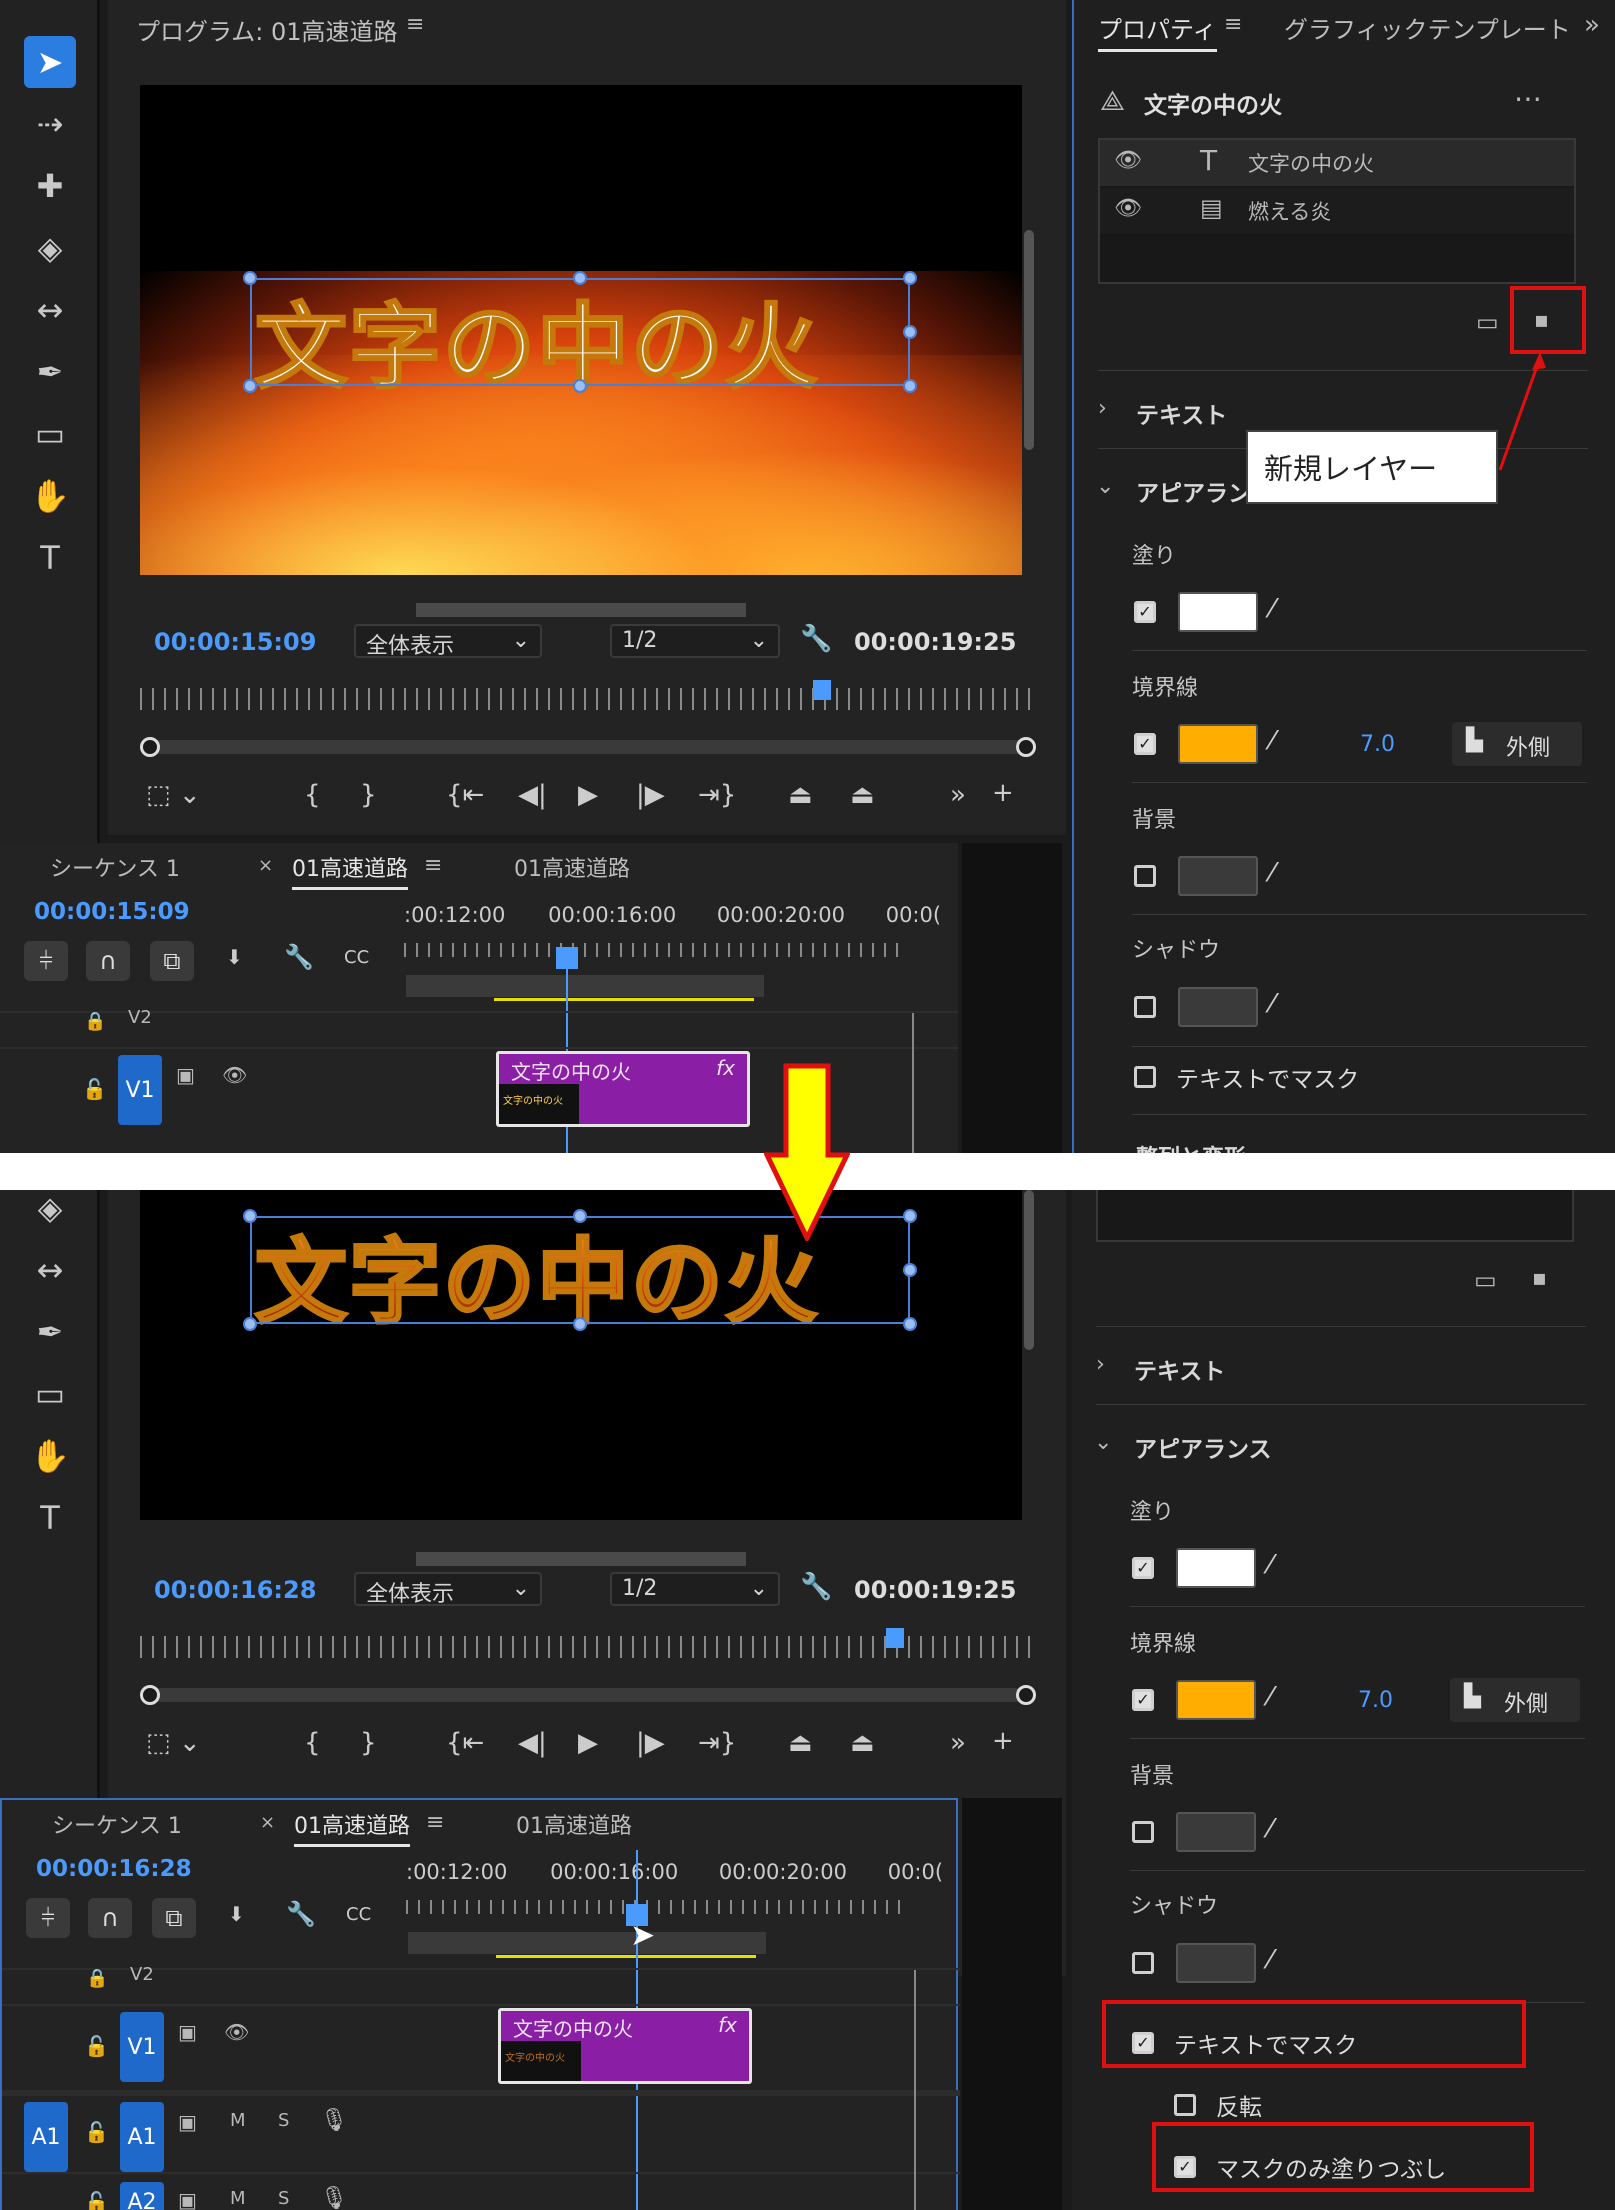 This screenshot has width=1615, height=2210. Describe the element at coordinates (50, 124) in the screenshot. I see `track-select-tool-icon: ⇢` at that location.